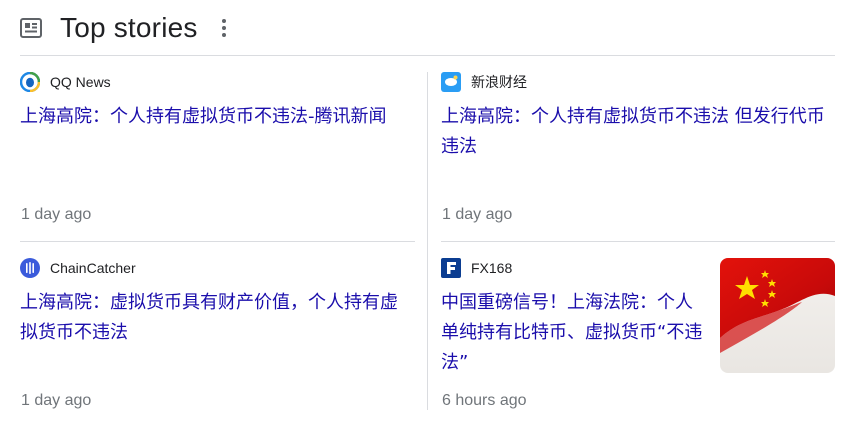  What do you see at coordinates (451, 268) in the screenshot?
I see `fx168-logo` at bounding box center [451, 268].